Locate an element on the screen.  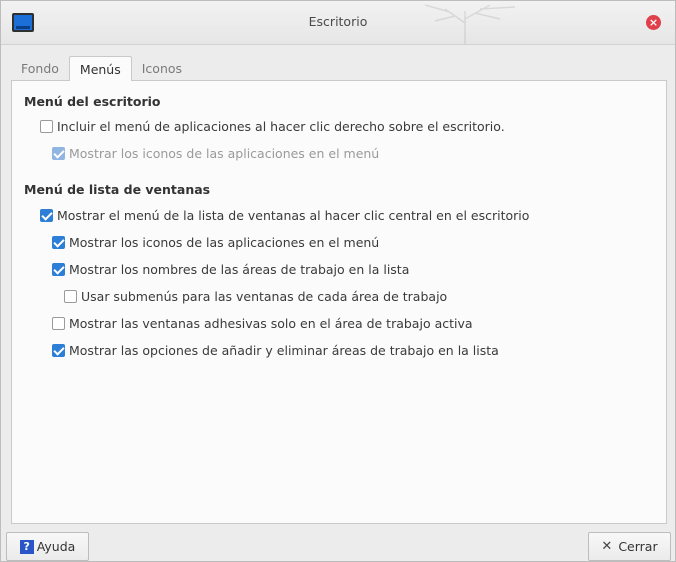
tab-bar: Fondo Menús Iconos is located at coordinates (101, 68).